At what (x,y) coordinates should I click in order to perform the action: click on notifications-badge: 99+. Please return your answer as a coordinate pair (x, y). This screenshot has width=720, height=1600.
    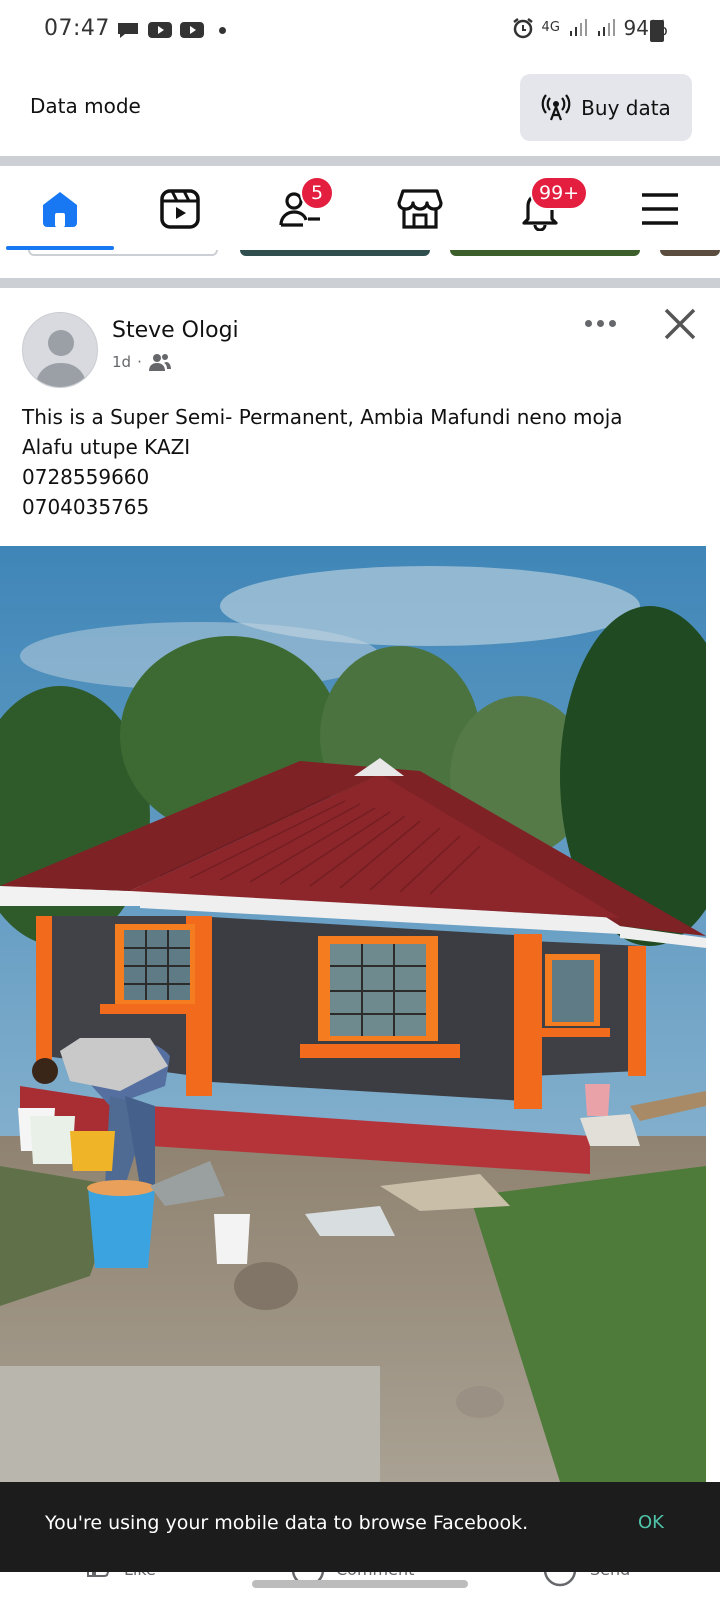
    Looking at the image, I should click on (559, 193).